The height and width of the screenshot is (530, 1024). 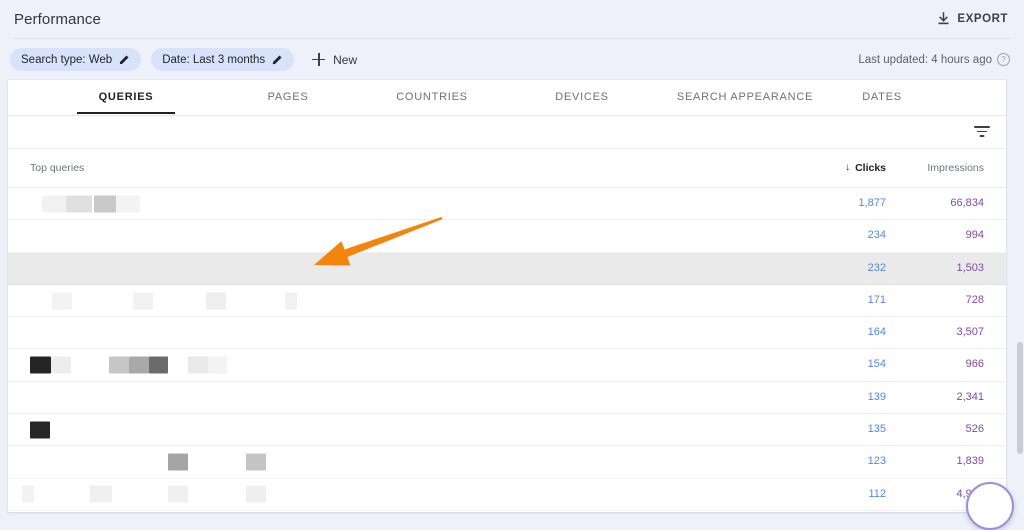 I want to click on cell-clicks: 164, so click(x=876, y=332).